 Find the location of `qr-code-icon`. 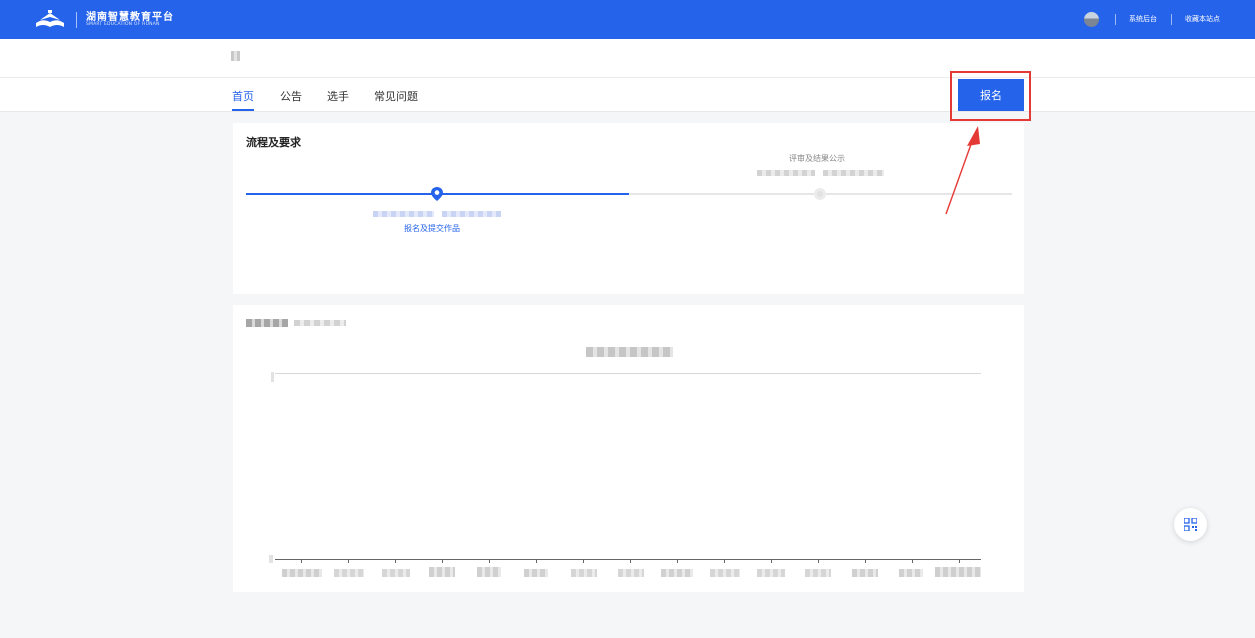

qr-code-icon is located at coordinates (1190, 524).